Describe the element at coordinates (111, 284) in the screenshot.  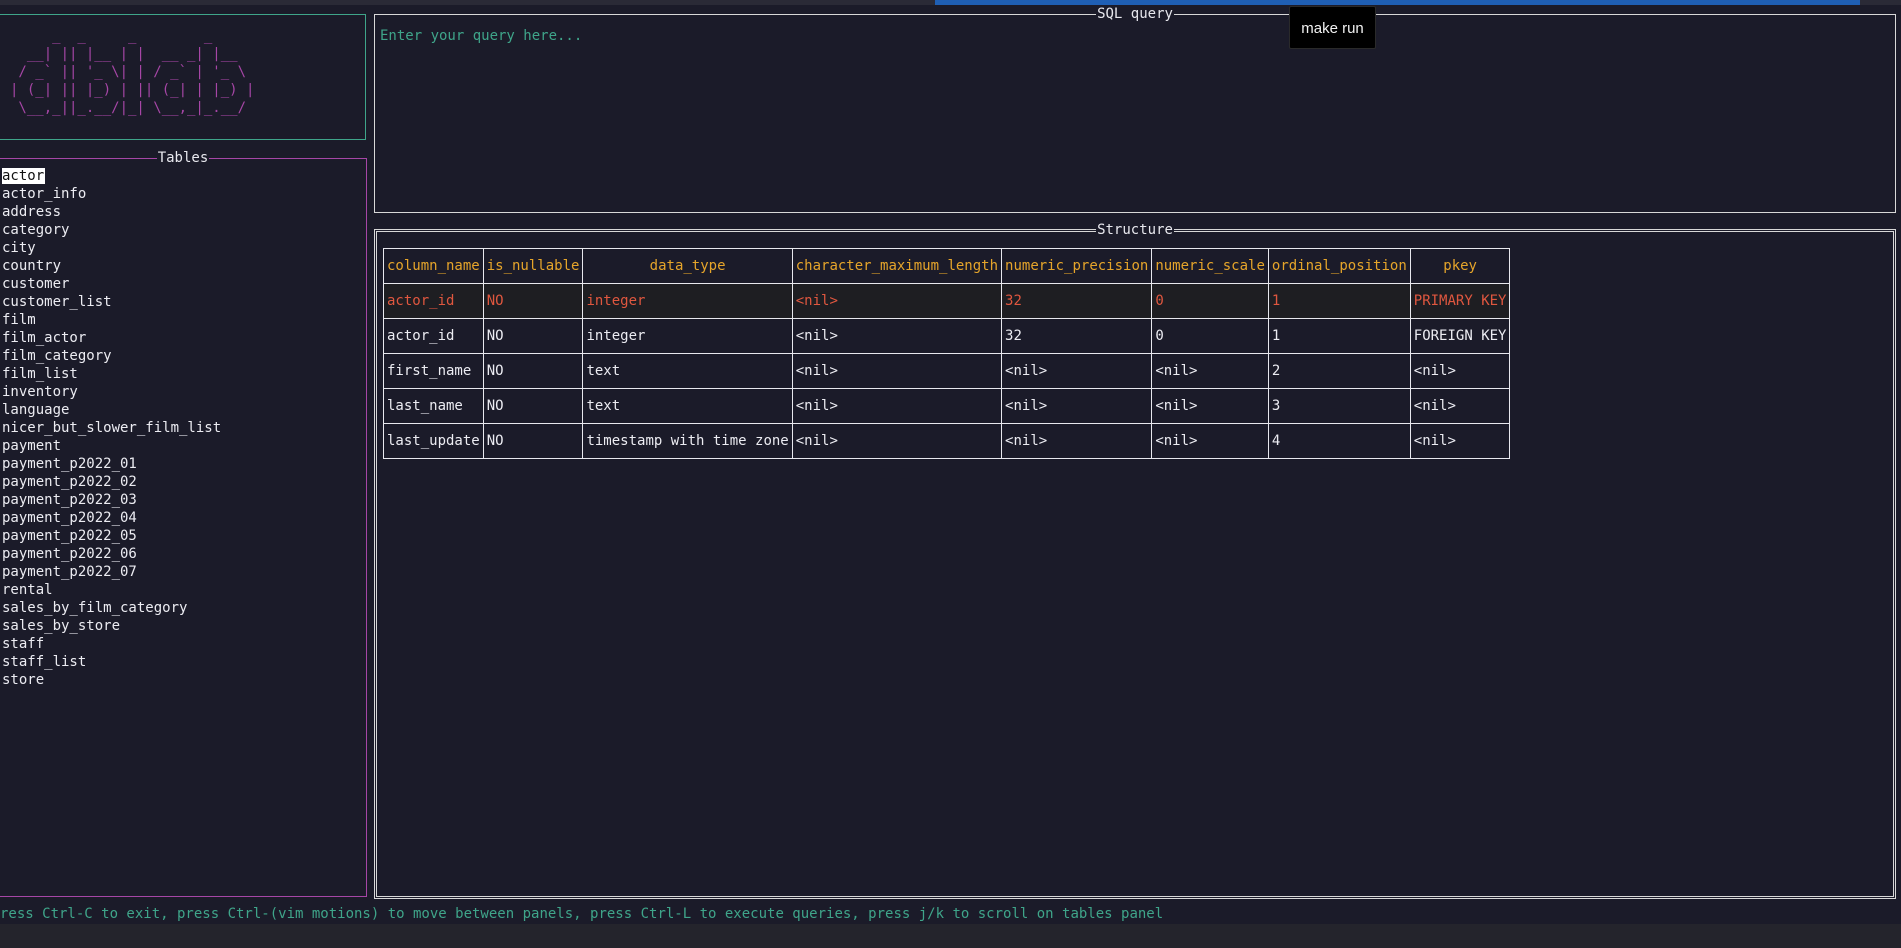
I see `table-list-item: customer` at that location.